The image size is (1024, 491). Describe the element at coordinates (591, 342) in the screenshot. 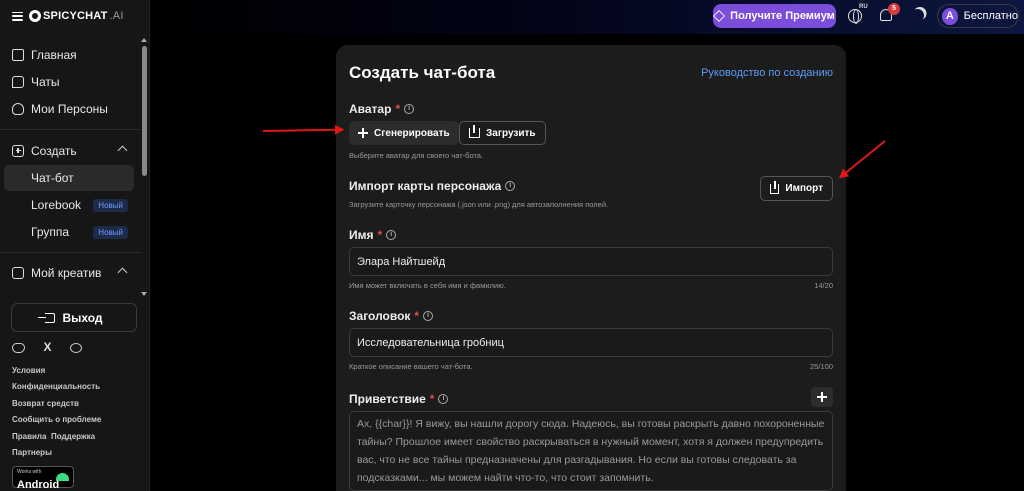

I see `headline-input` at that location.